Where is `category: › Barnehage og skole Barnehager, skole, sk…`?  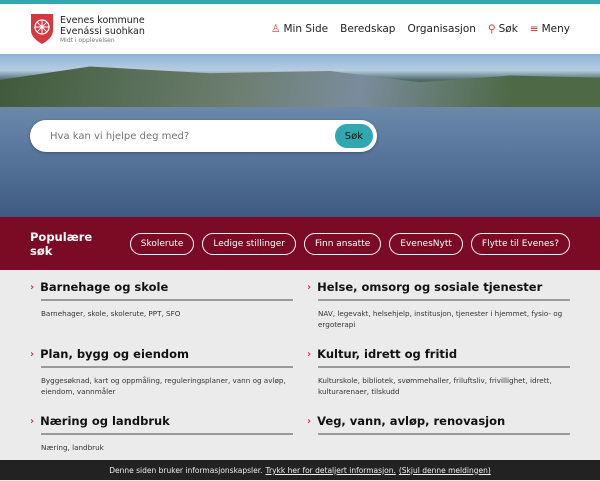
category: › Barnehage og skole Barnehager, skole, sk… is located at coordinates (161, 313).